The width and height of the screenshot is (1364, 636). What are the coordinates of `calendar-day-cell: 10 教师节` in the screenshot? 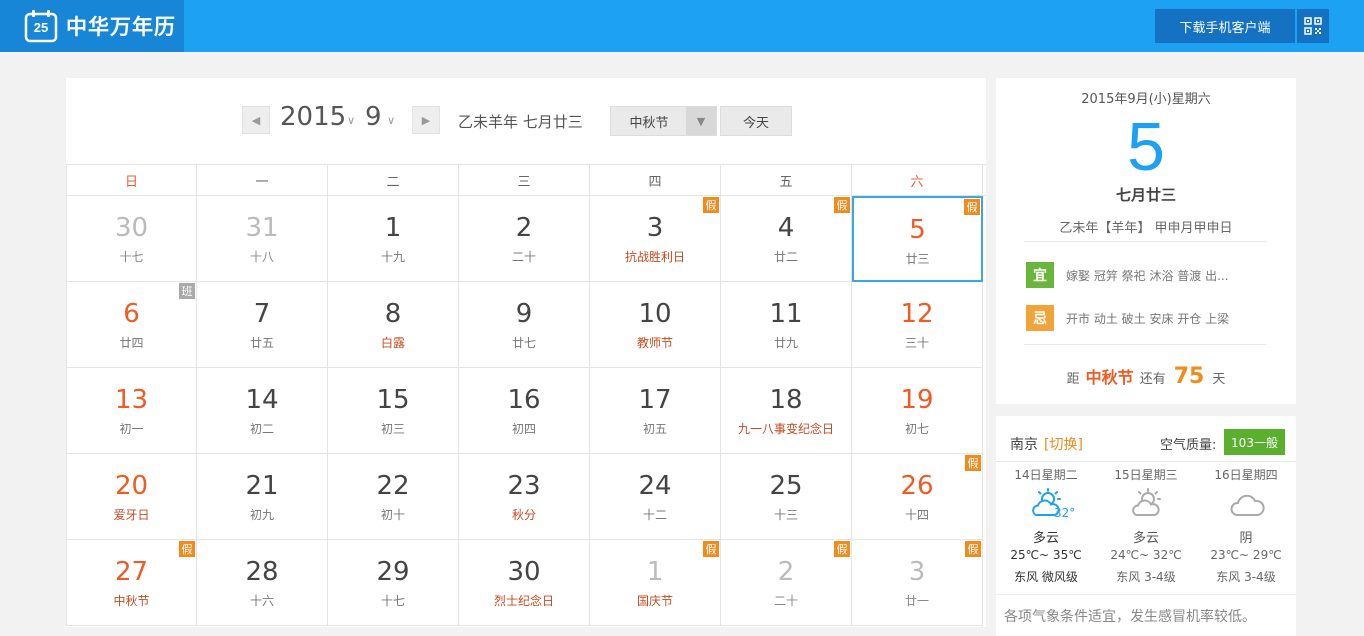 It's located at (655, 325).